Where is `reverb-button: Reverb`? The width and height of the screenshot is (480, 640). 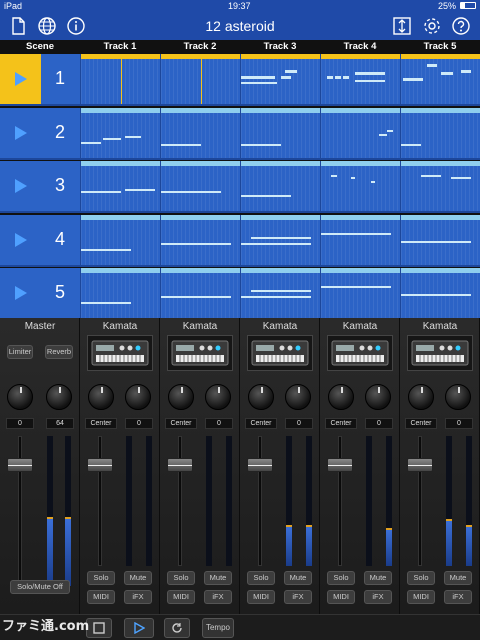
reverb-button: Reverb is located at coordinates (59, 352).